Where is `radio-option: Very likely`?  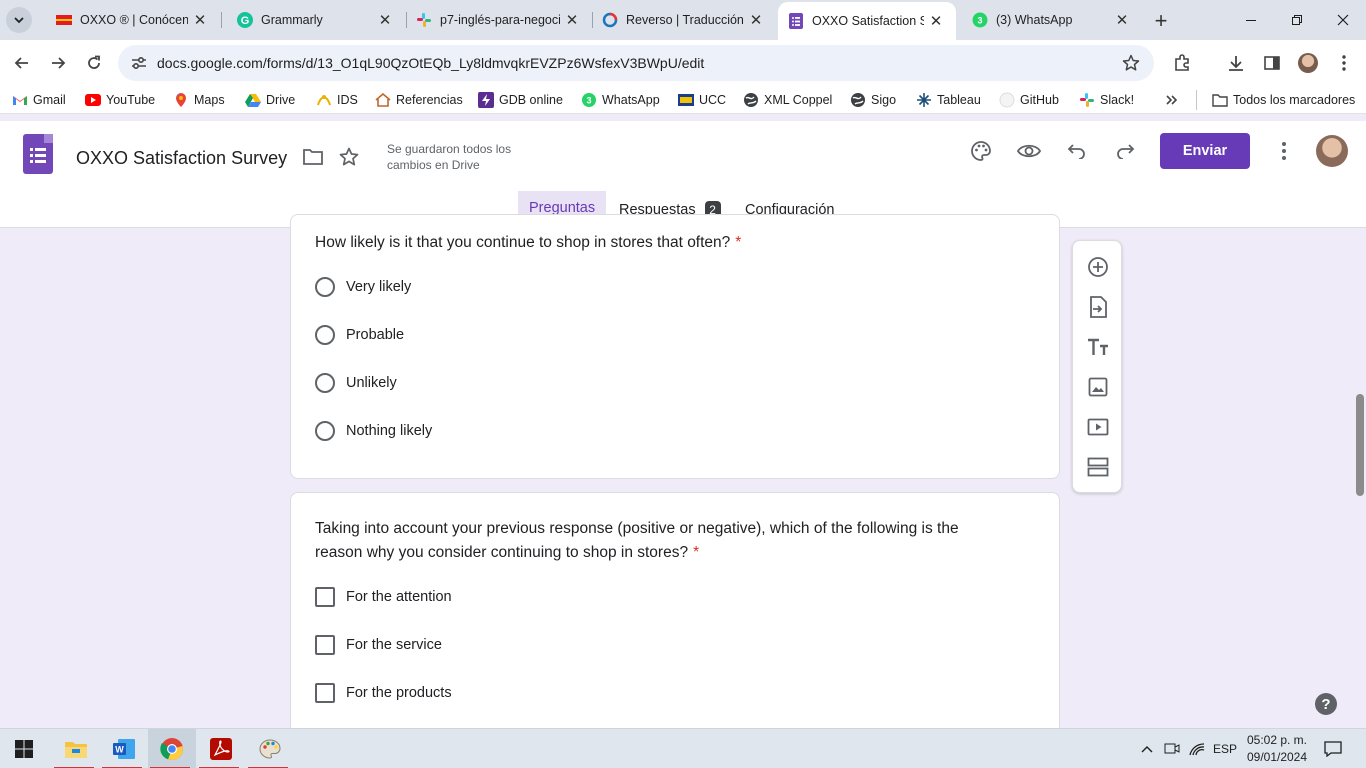 radio-option: Very likely is located at coordinates (363, 287).